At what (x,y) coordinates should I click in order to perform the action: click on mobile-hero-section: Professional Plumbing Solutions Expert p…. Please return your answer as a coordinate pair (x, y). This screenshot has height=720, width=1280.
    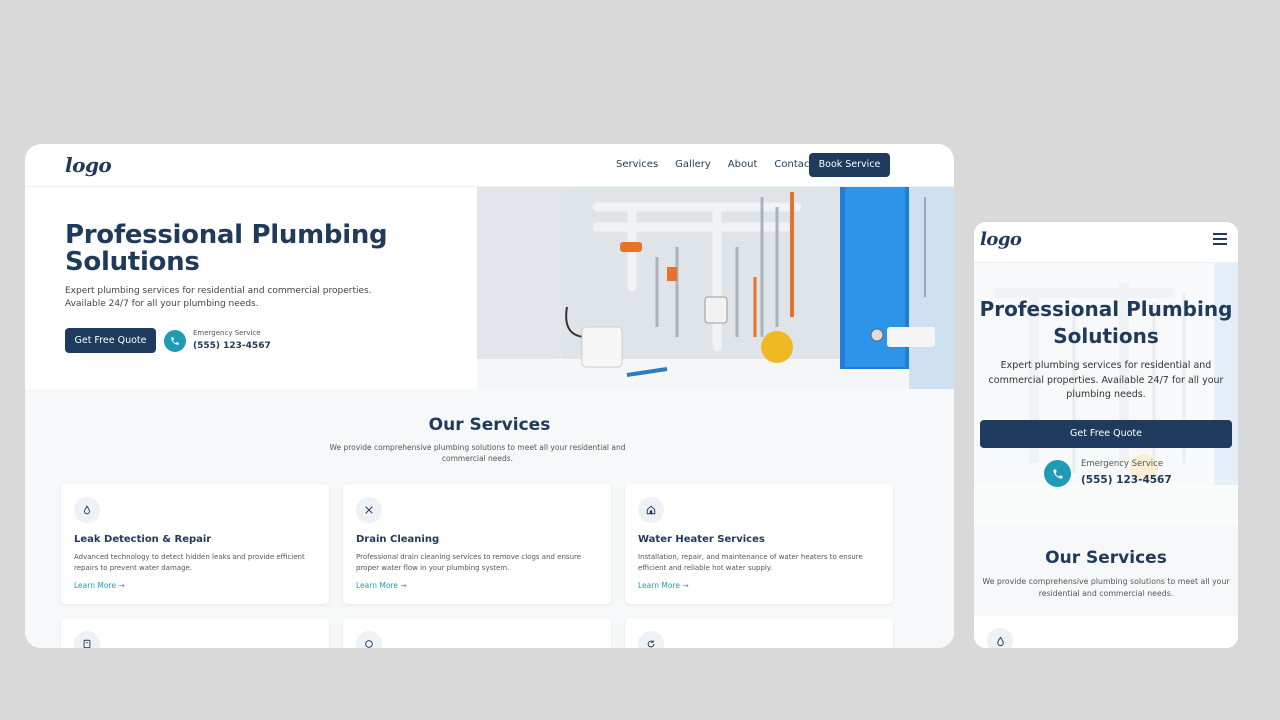
    Looking at the image, I should click on (1106, 394).